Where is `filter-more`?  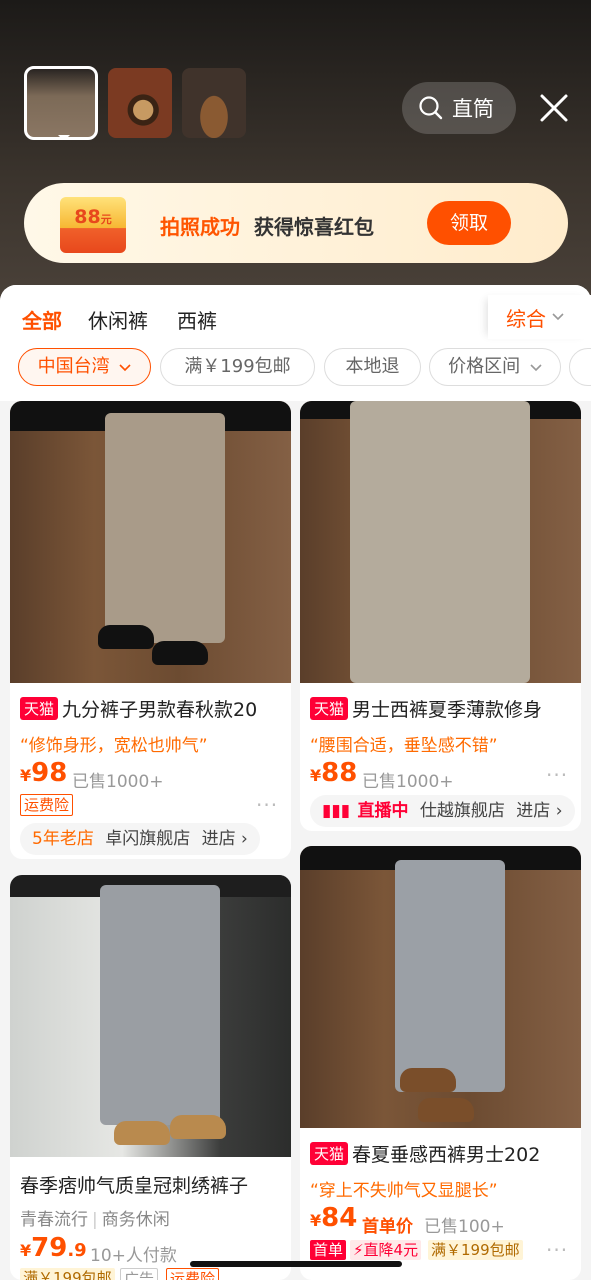 filter-more is located at coordinates (580, 367).